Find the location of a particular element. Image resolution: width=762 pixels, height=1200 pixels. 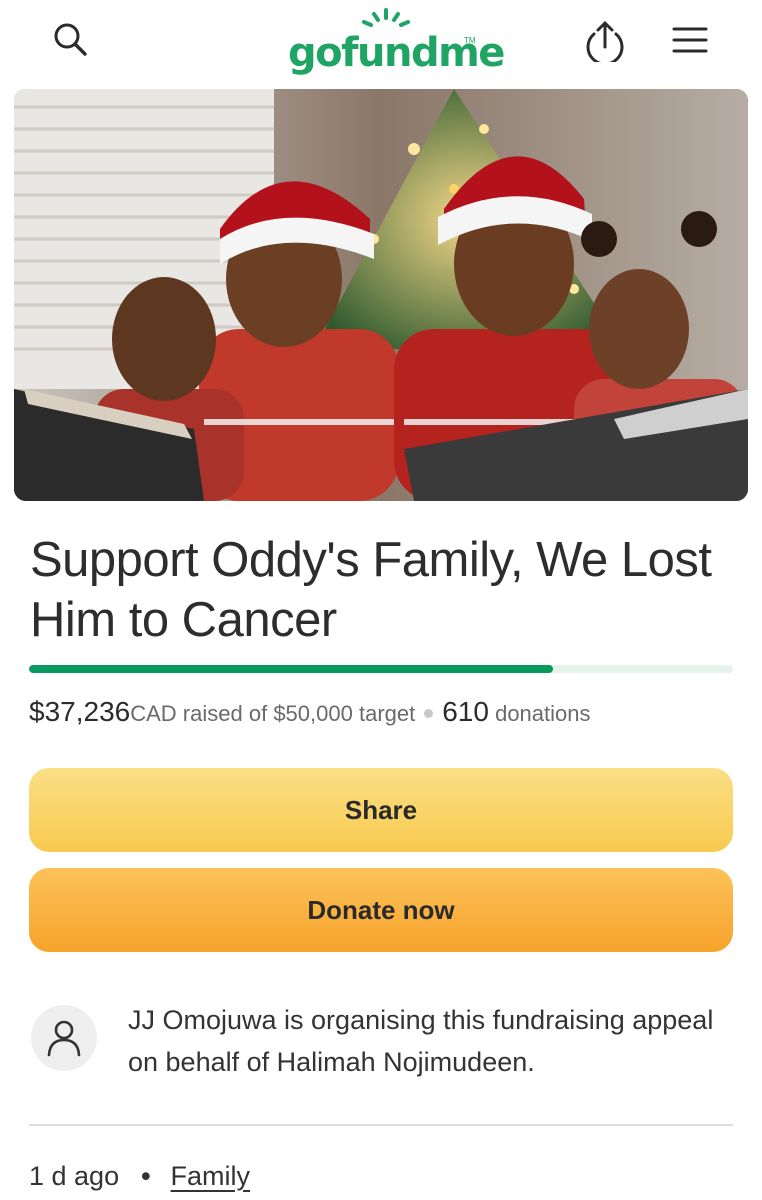

created-age: 1 d ago is located at coordinates (74, 1176).